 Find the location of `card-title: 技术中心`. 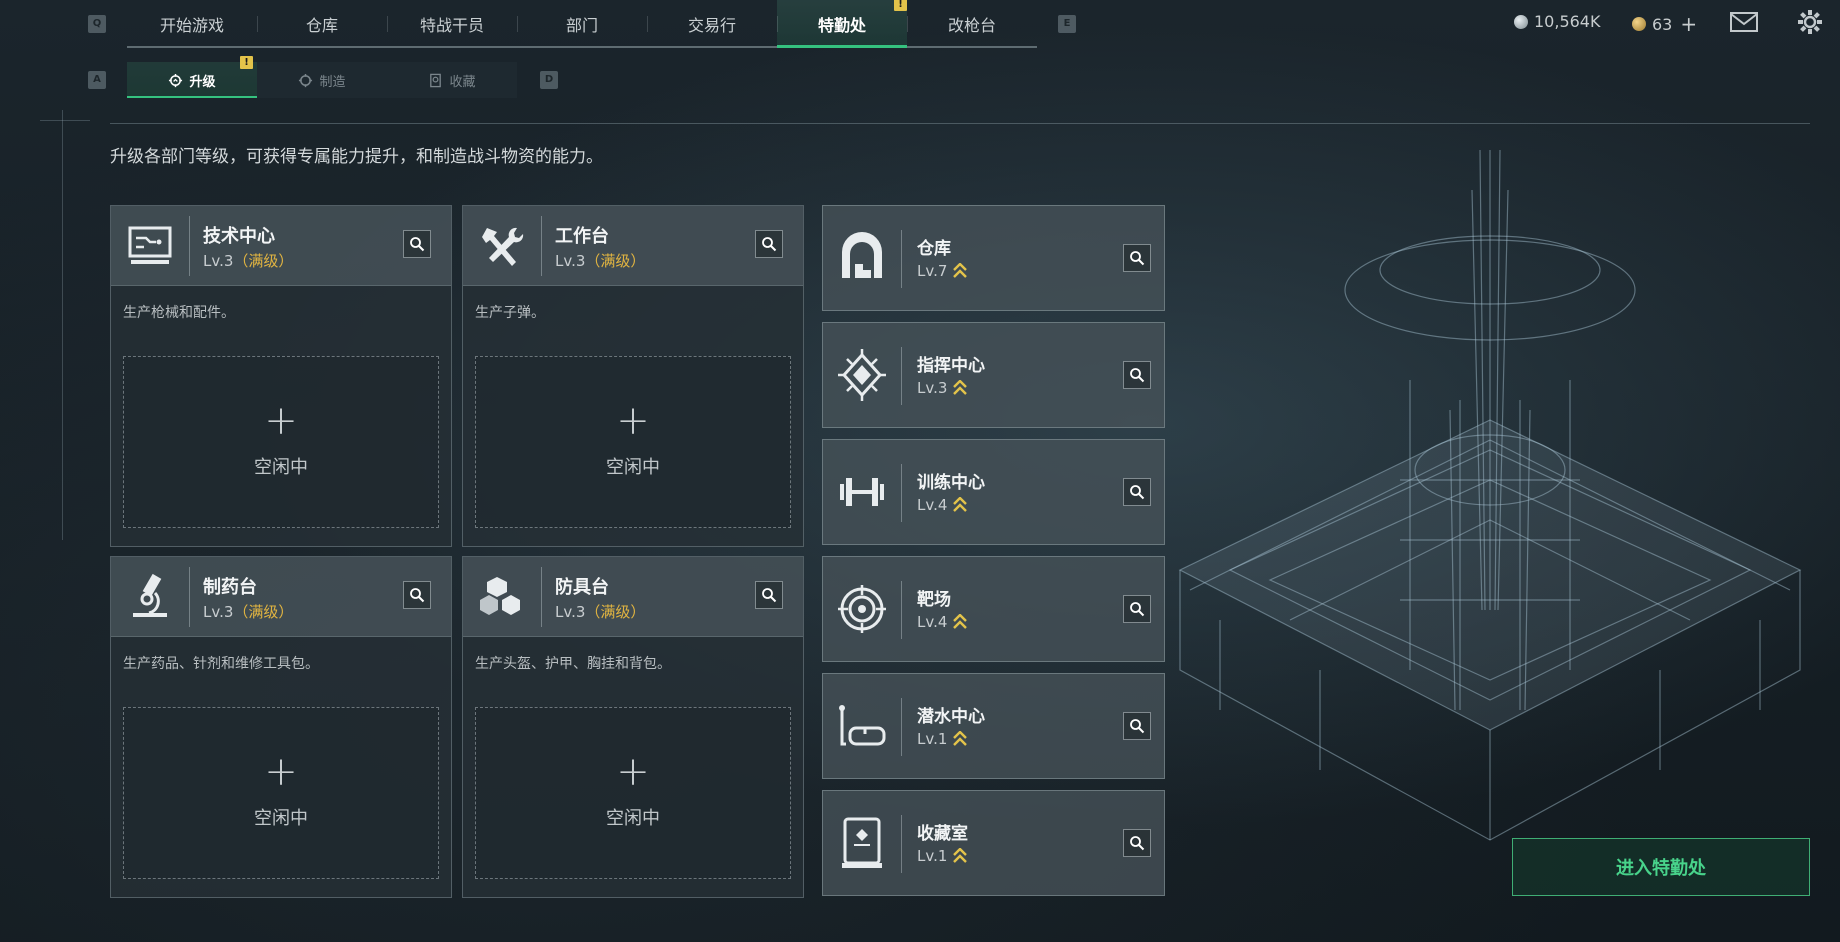

card-title: 技术中心 is located at coordinates (239, 236).